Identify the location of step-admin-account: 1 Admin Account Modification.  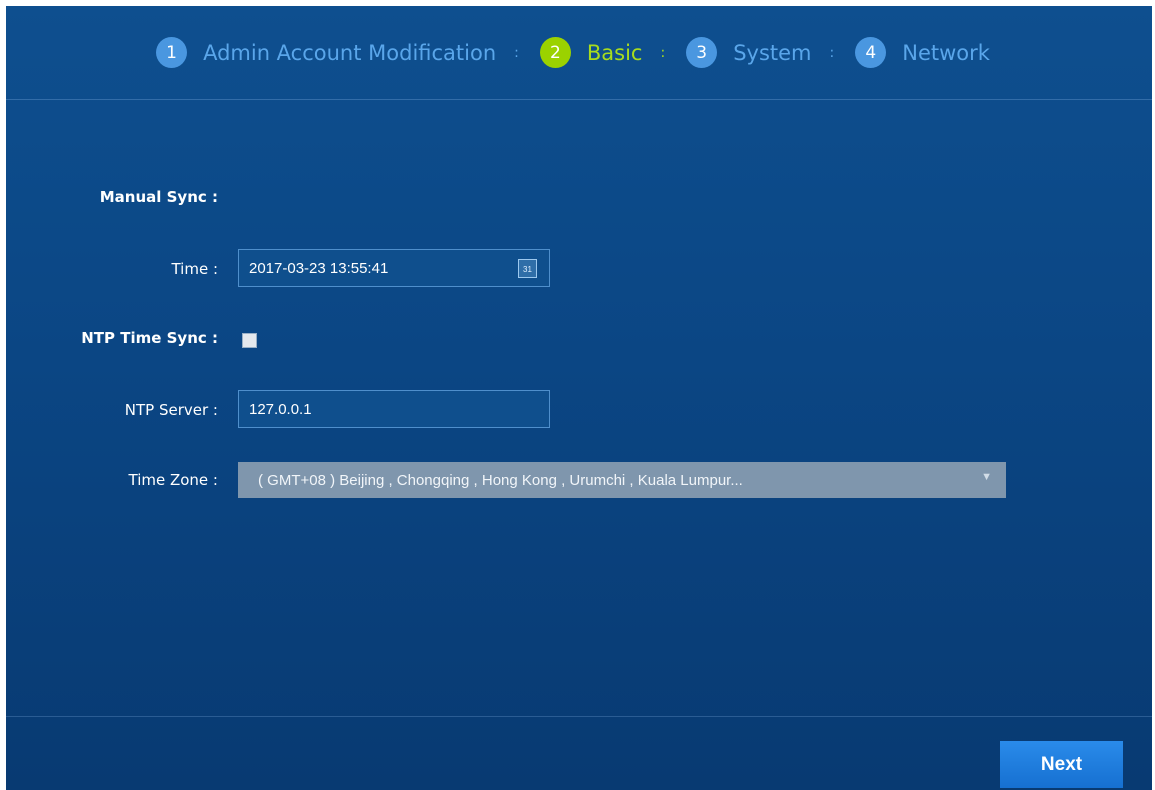
(326, 52).